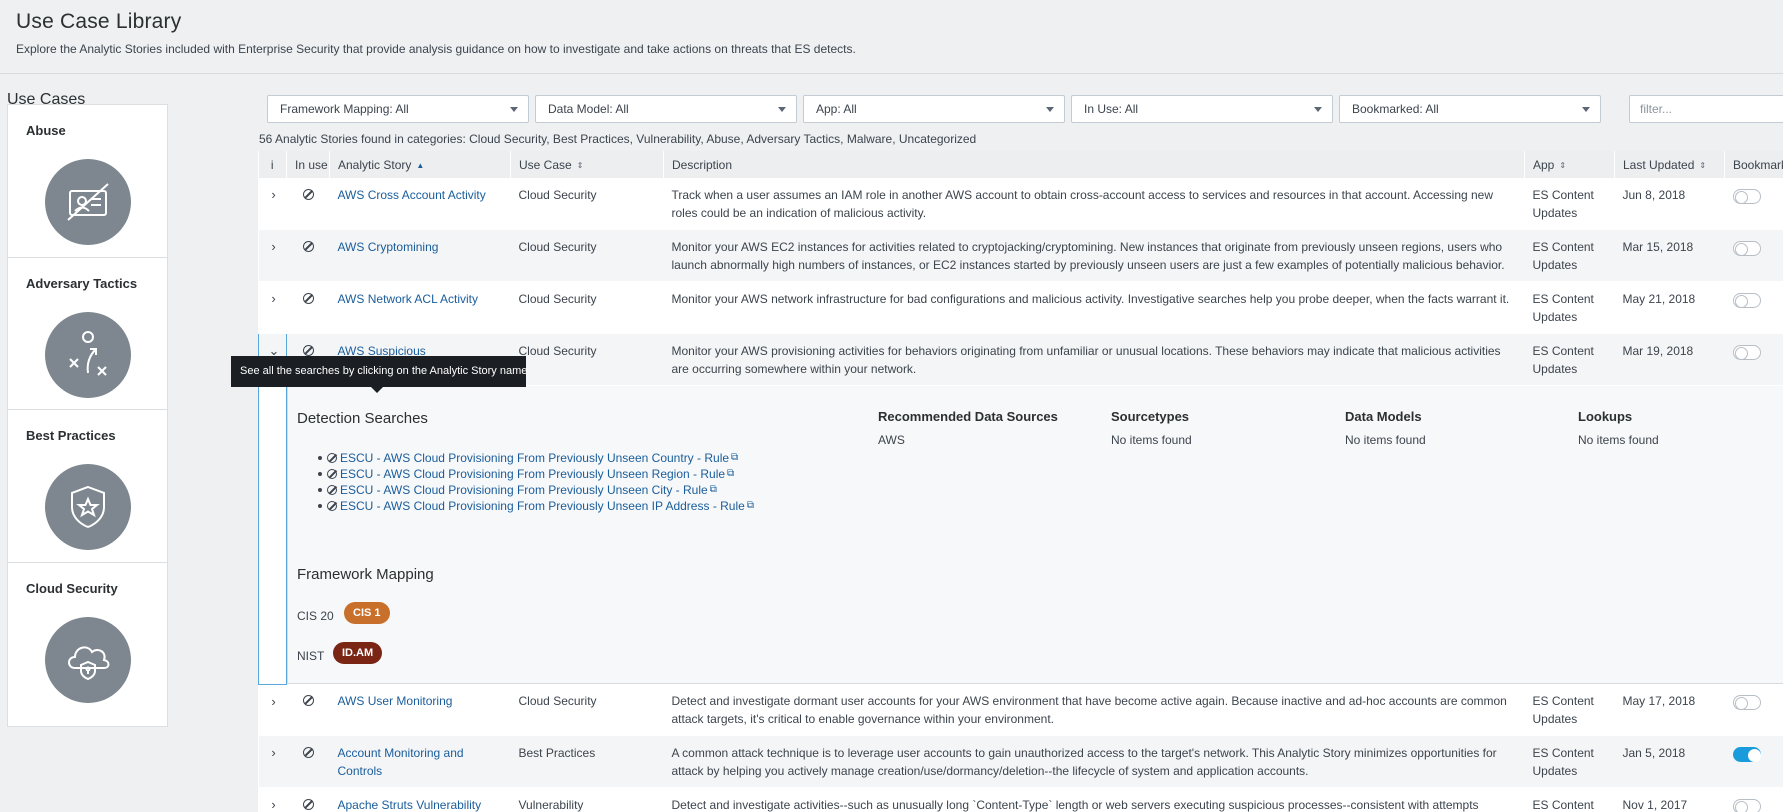 The width and height of the screenshot is (1783, 812). I want to click on info-icon: i, so click(272, 164).